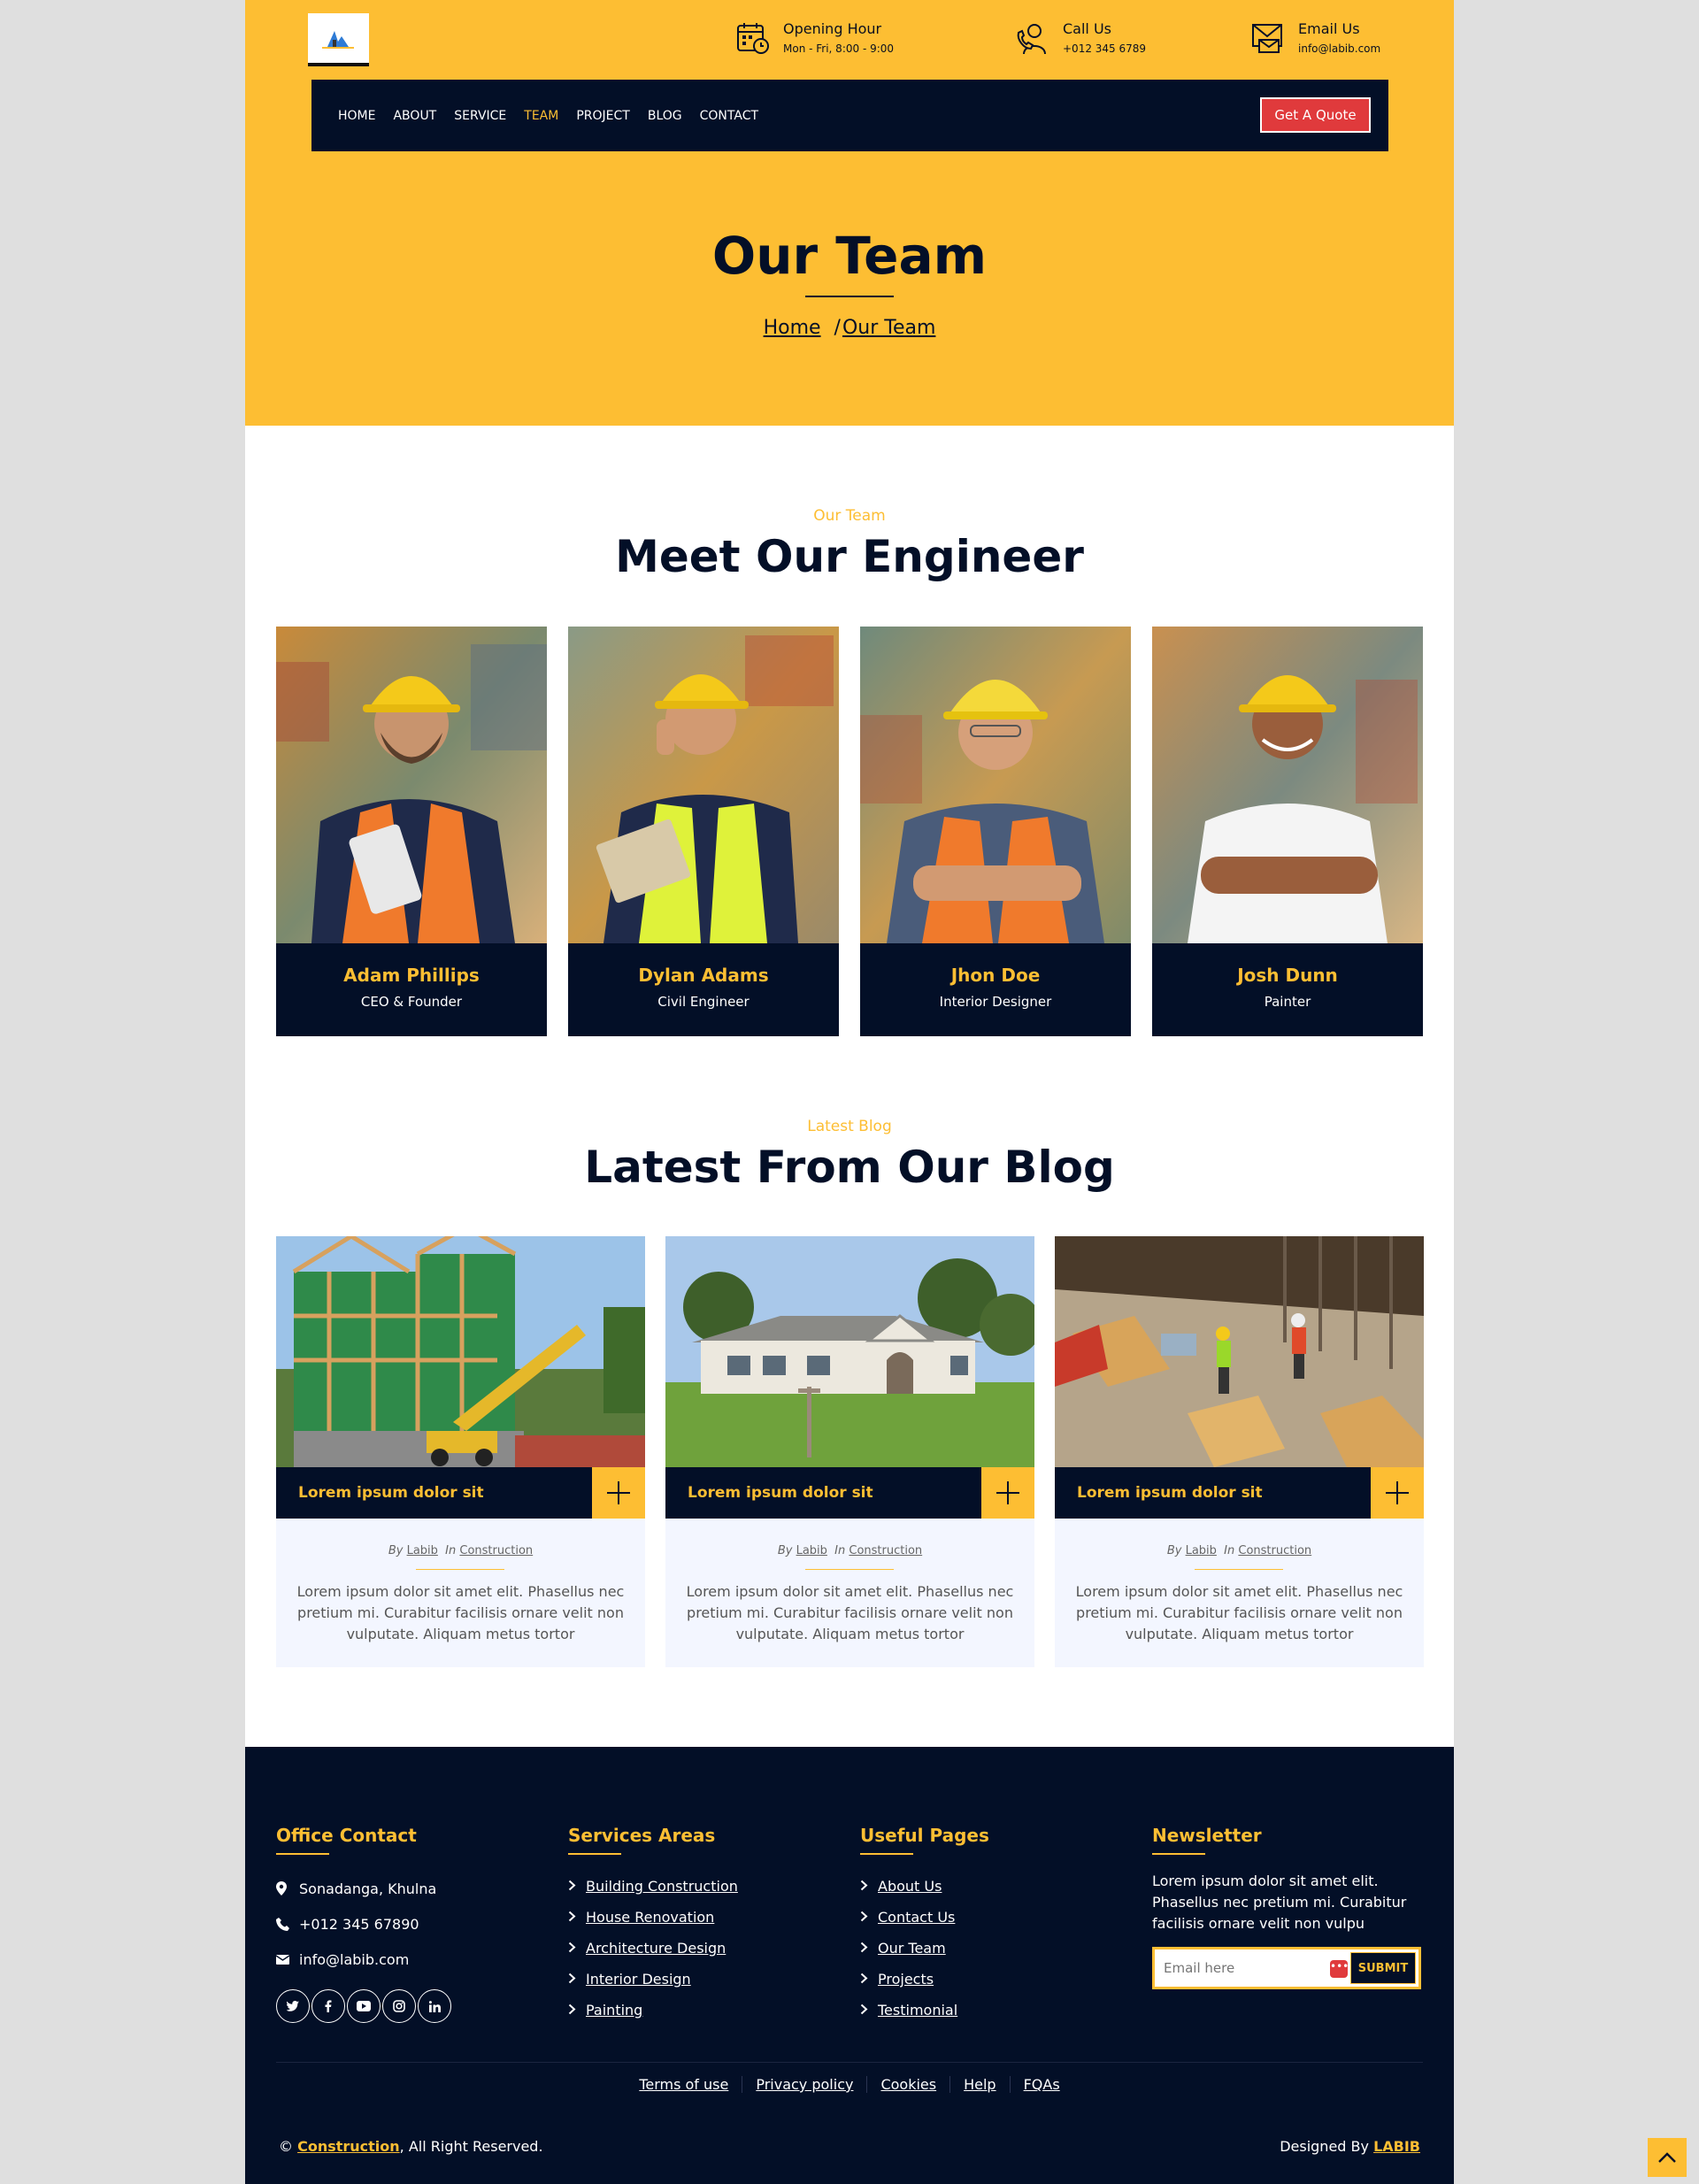 The height and width of the screenshot is (2184, 1699). Describe the element at coordinates (1396, 2146) in the screenshot. I see `designer-link: LABIB` at that location.